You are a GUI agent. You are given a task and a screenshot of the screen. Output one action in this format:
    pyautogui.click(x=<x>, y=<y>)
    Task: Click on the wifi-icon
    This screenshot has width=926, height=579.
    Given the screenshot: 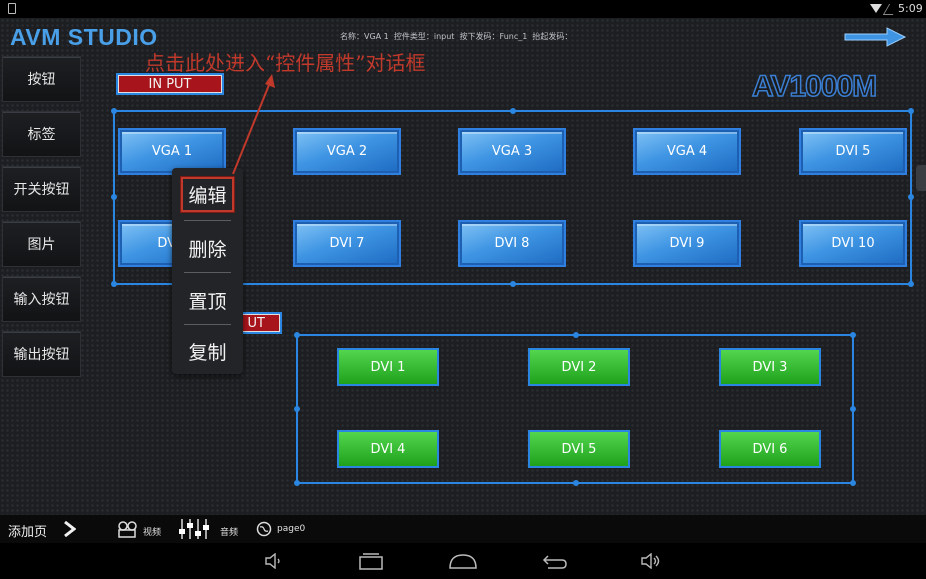 What is the action you would take?
    pyautogui.click(x=876, y=8)
    